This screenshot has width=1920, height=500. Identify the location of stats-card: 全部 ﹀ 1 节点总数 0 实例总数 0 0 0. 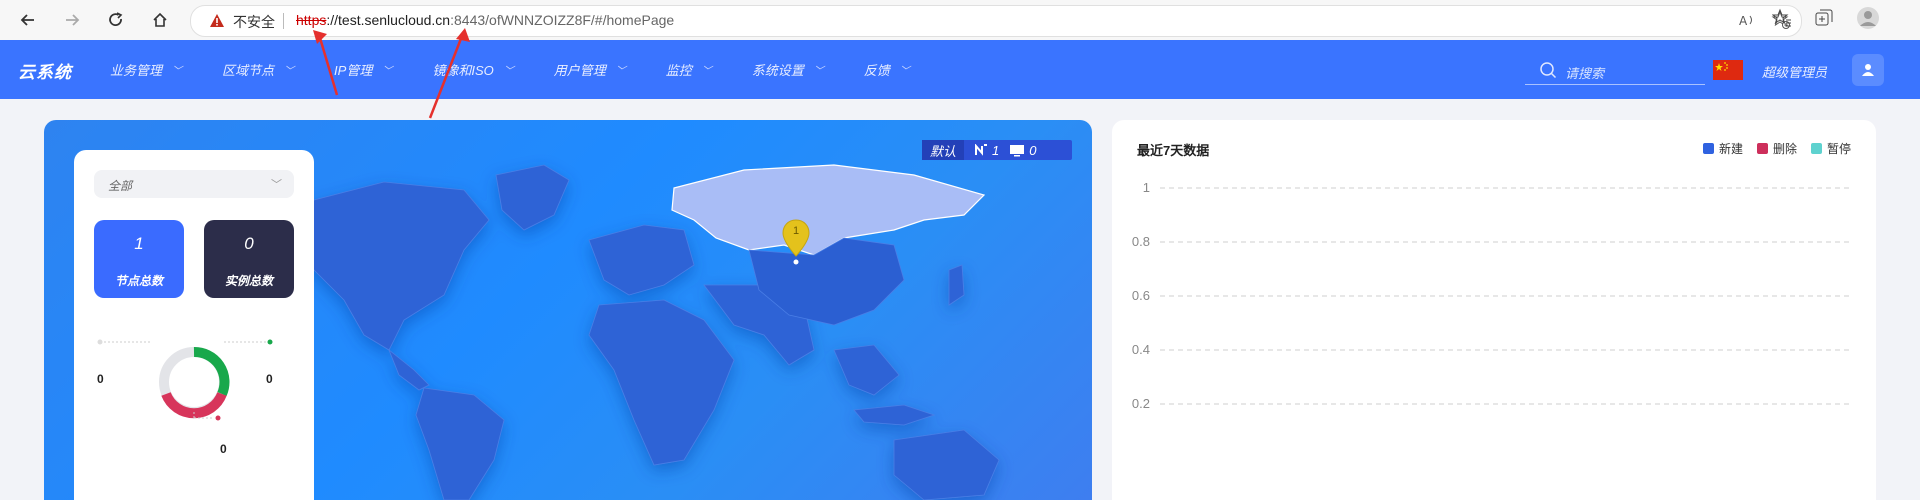
(194, 325).